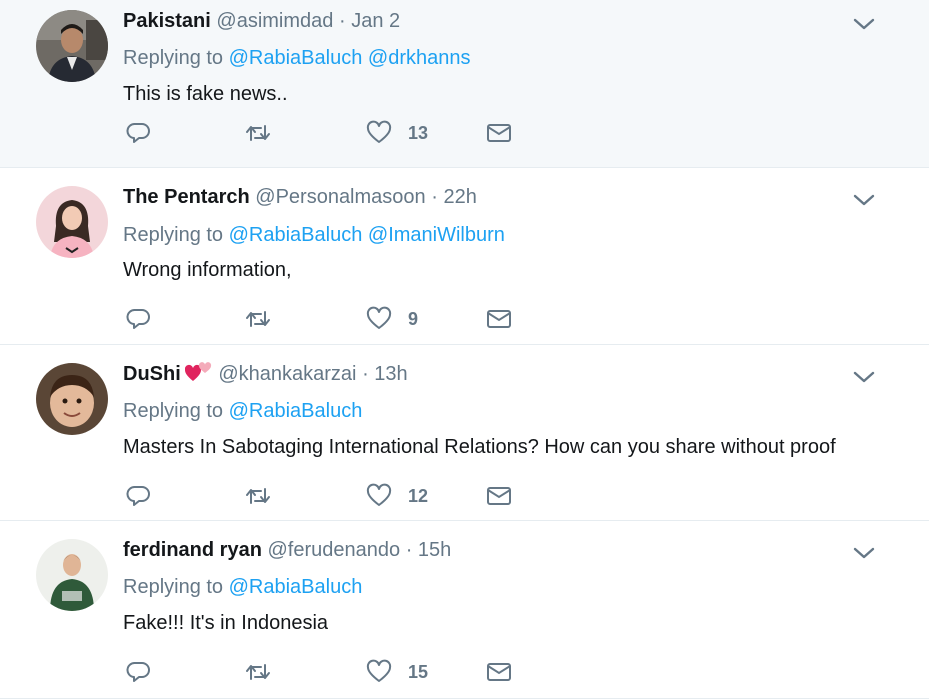  I want to click on tweet-header: The Pentarch @Personalmasoon · 22h, so click(300, 197).